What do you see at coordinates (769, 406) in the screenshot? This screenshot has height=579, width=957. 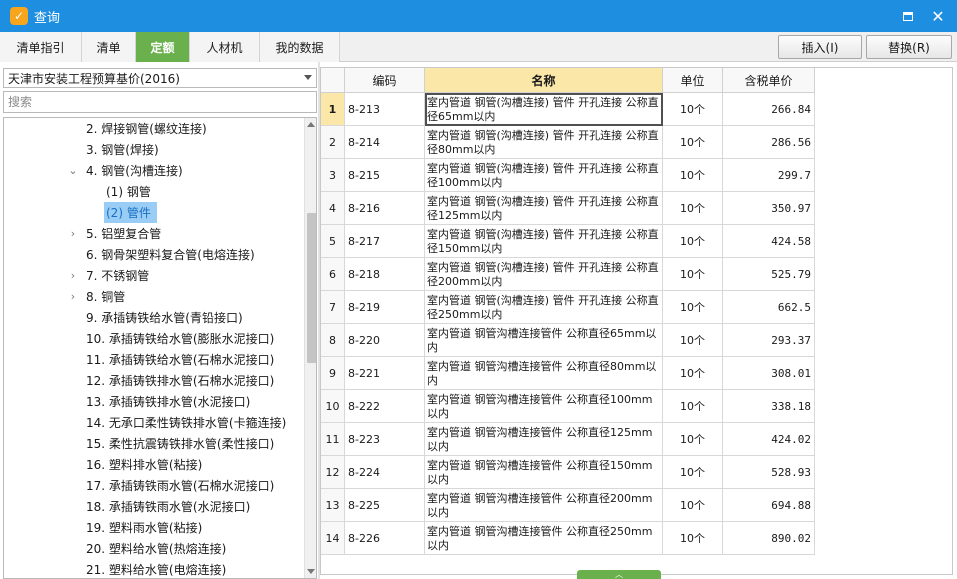 I see `price-cell: 338.18` at bounding box center [769, 406].